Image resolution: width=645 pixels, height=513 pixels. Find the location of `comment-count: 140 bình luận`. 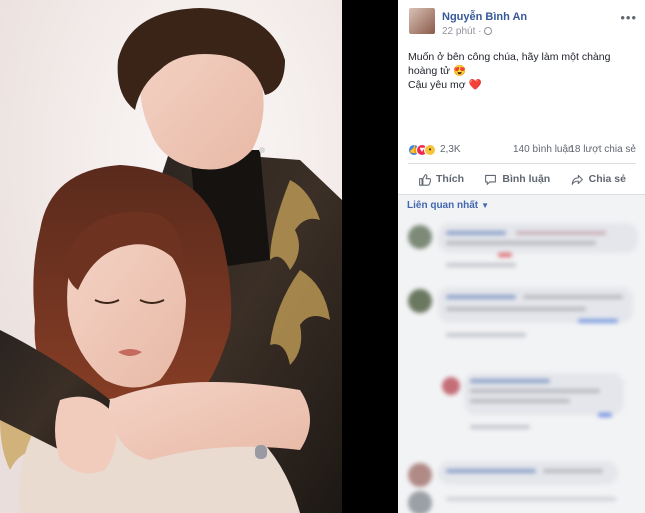

comment-count: 140 bình luận is located at coordinates (543, 149).